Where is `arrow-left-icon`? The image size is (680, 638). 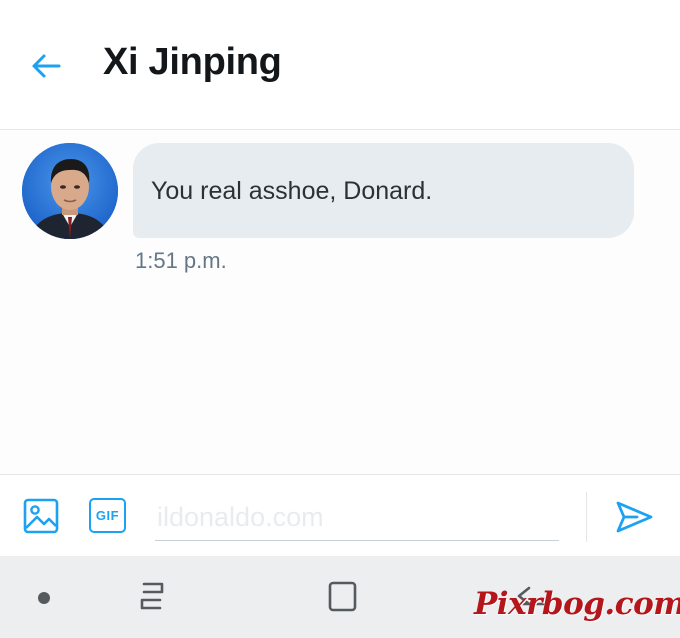 arrow-left-icon is located at coordinates (46, 66).